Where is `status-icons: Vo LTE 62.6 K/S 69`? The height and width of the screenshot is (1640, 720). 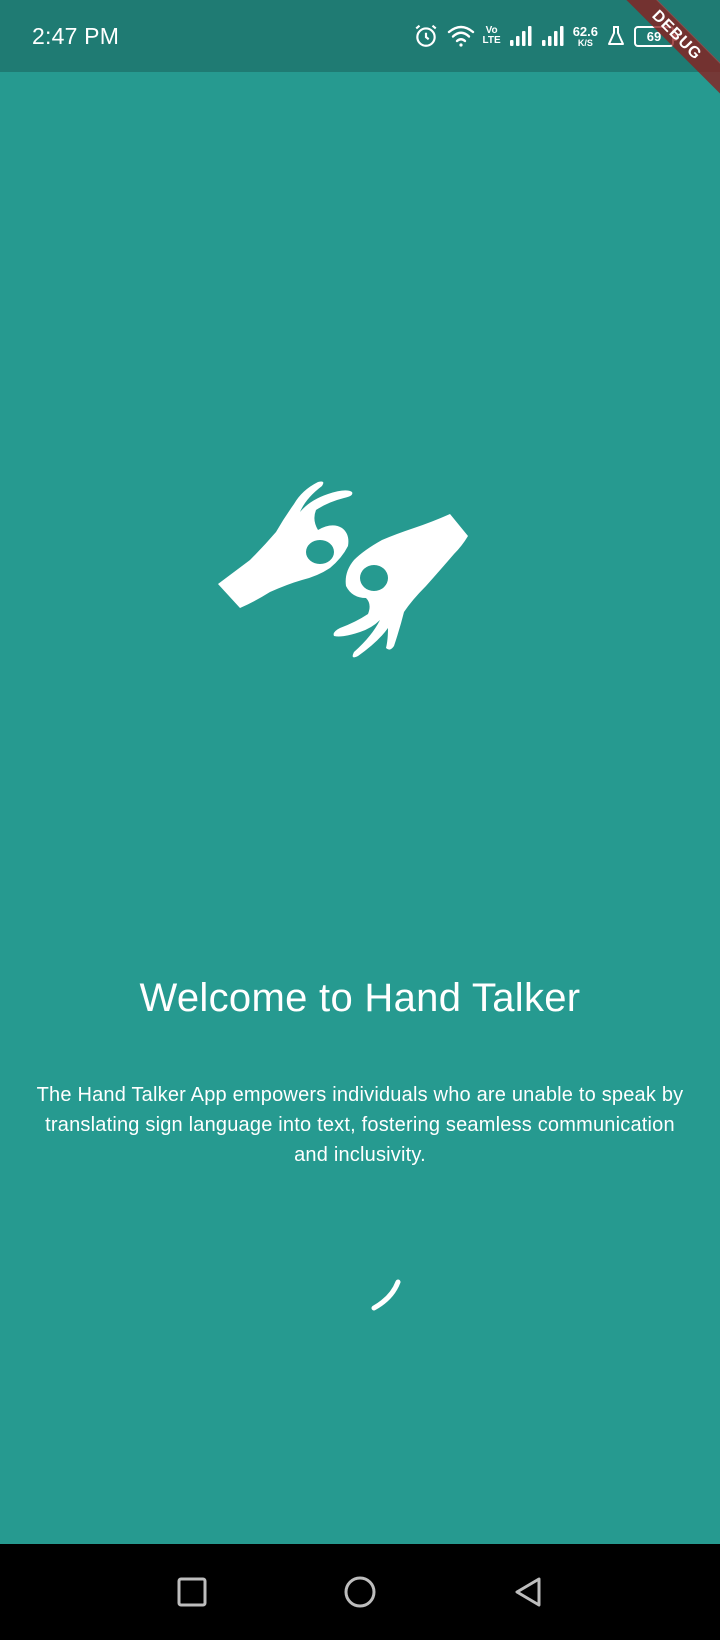 status-icons: Vo LTE 62.6 K/S 69 is located at coordinates (545, 36).